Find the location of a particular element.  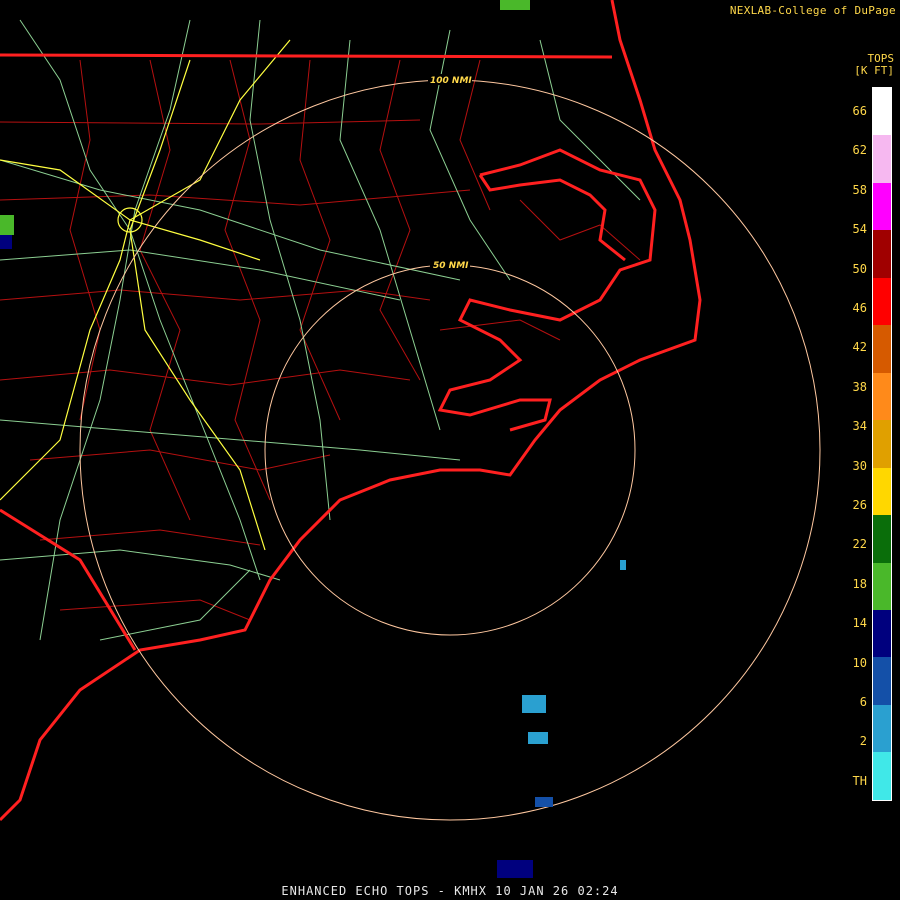

legend-tick: 62 is located at coordinates (859, 150).